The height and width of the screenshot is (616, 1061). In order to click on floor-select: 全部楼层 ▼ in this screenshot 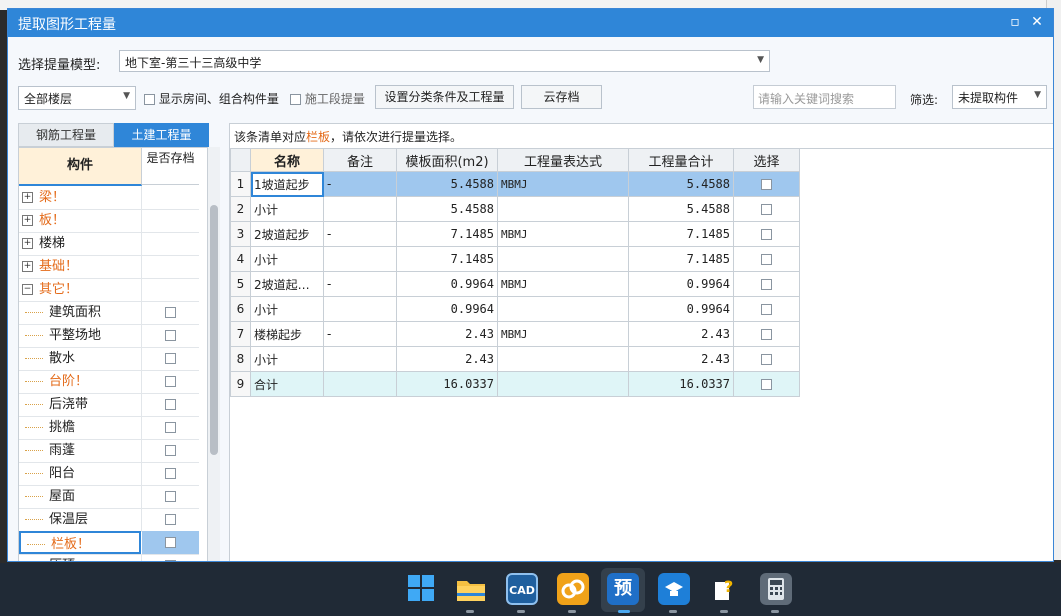, I will do `click(77, 98)`.